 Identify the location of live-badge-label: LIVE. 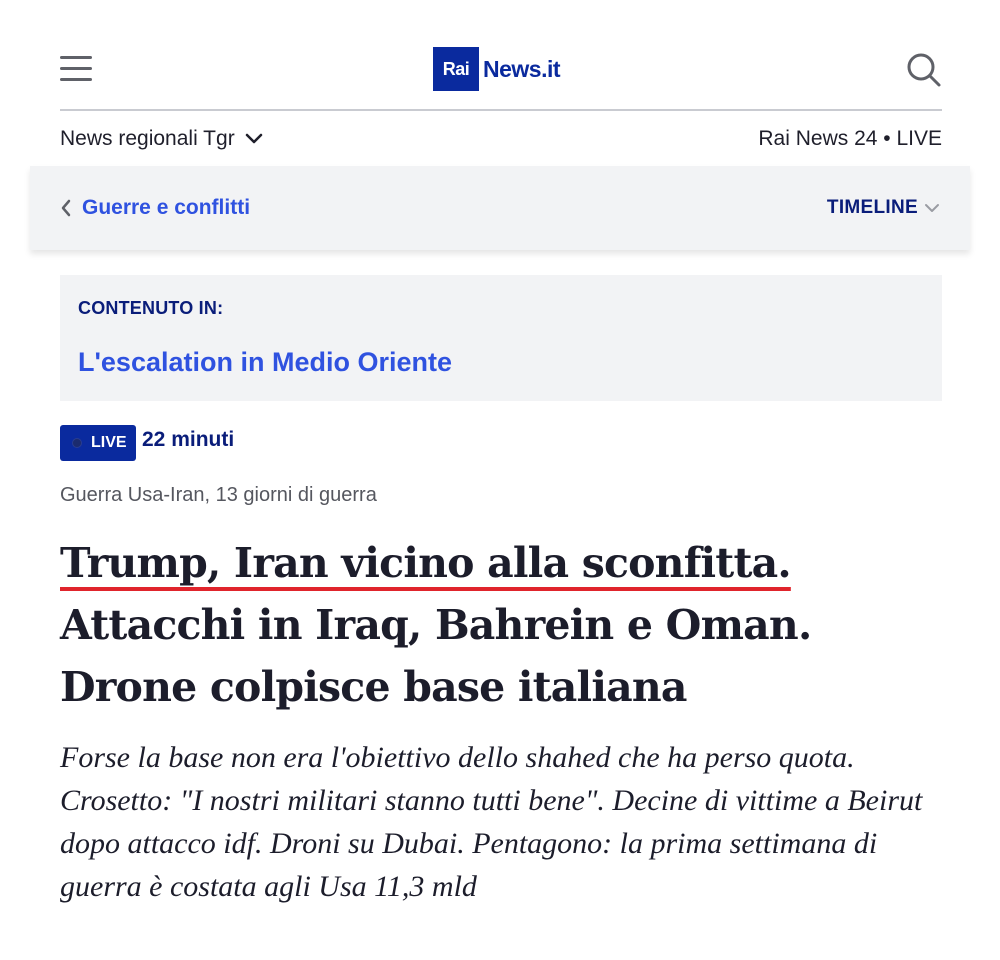
(109, 442).